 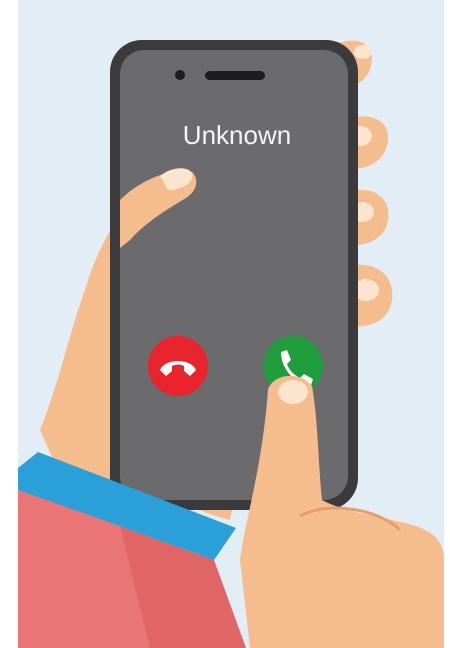 What do you see at coordinates (235, 75) in the screenshot?
I see `speaker-grill` at bounding box center [235, 75].